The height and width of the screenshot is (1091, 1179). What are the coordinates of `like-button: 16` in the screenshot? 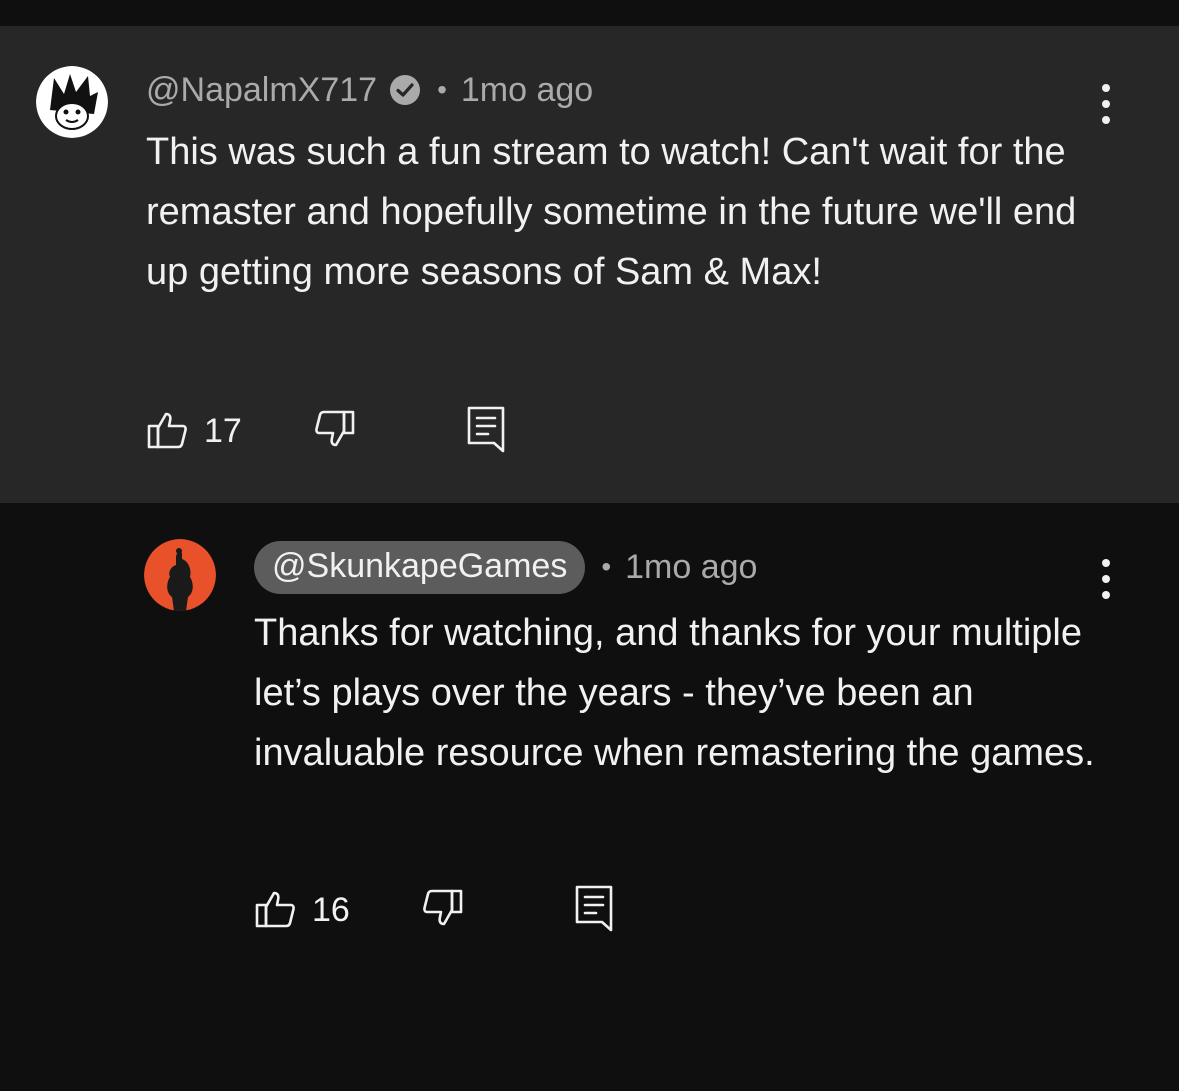 It's located at (302, 910).